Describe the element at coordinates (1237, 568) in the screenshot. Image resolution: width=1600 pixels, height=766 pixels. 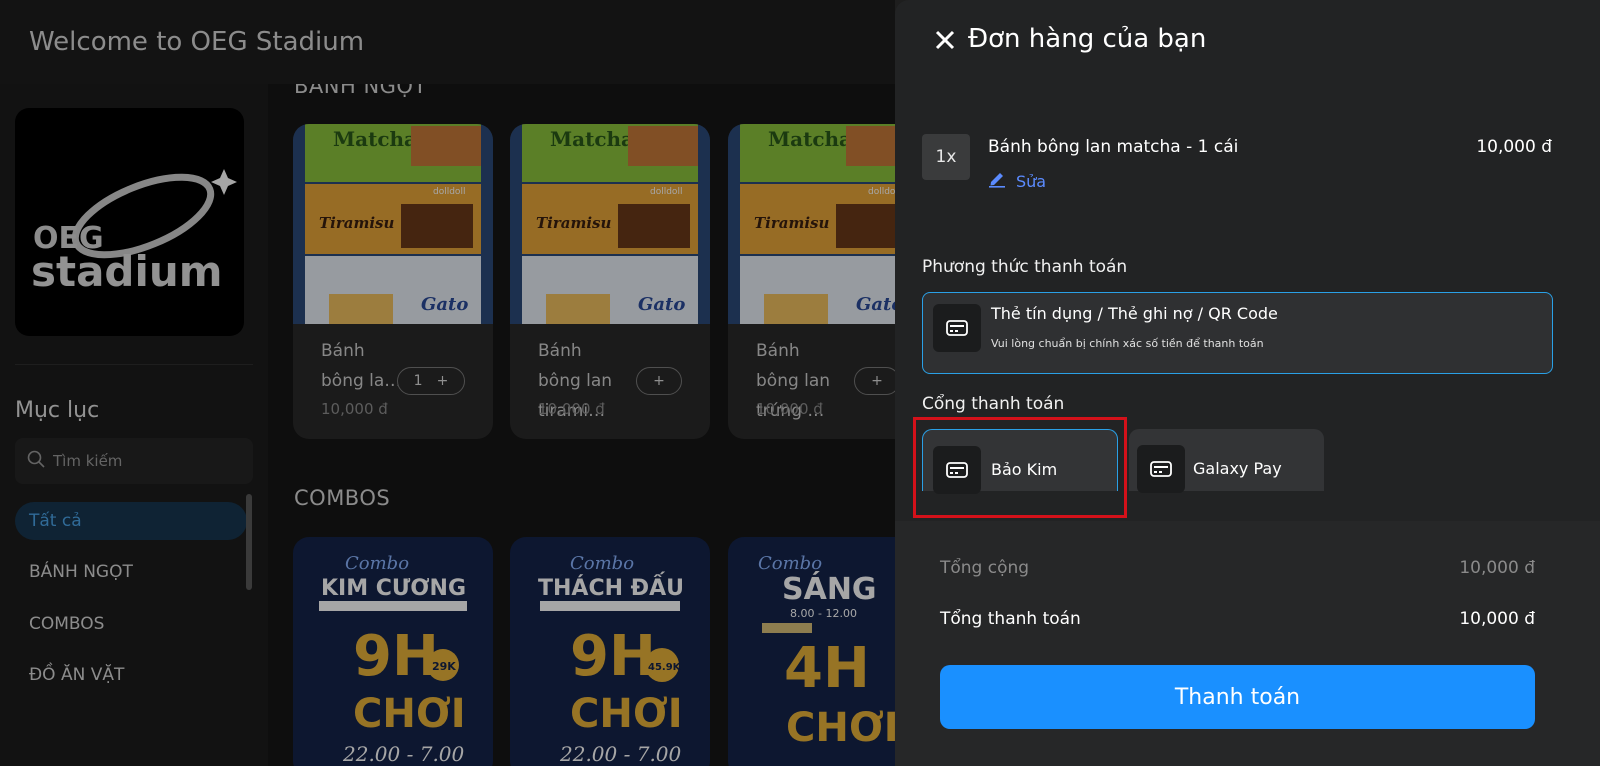
I see `subtotal-row: Tổng cộng 10,000 đ` at that location.